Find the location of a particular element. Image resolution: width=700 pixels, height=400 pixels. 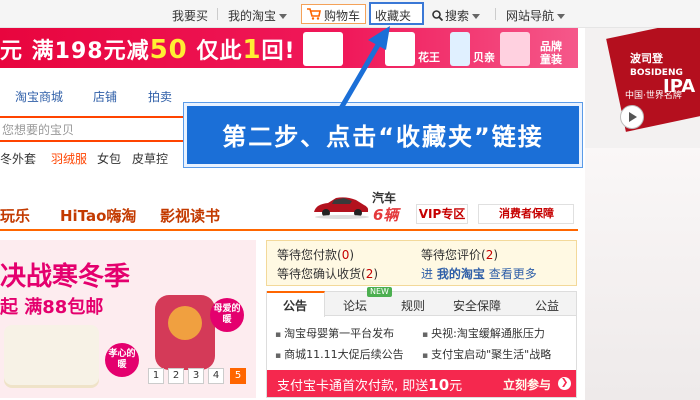

pager-button: 1 is located at coordinates (156, 376).